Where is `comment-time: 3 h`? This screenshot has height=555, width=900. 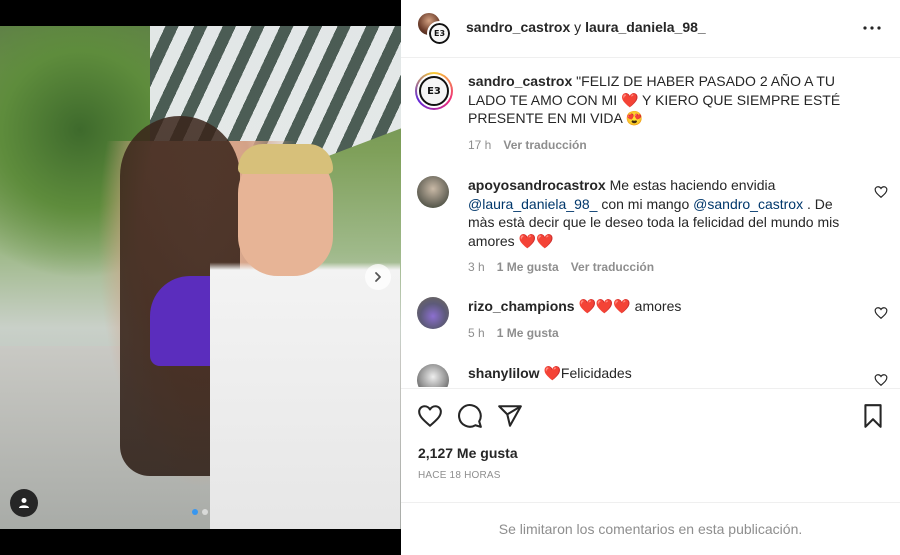
comment-time: 3 h is located at coordinates (476, 267).